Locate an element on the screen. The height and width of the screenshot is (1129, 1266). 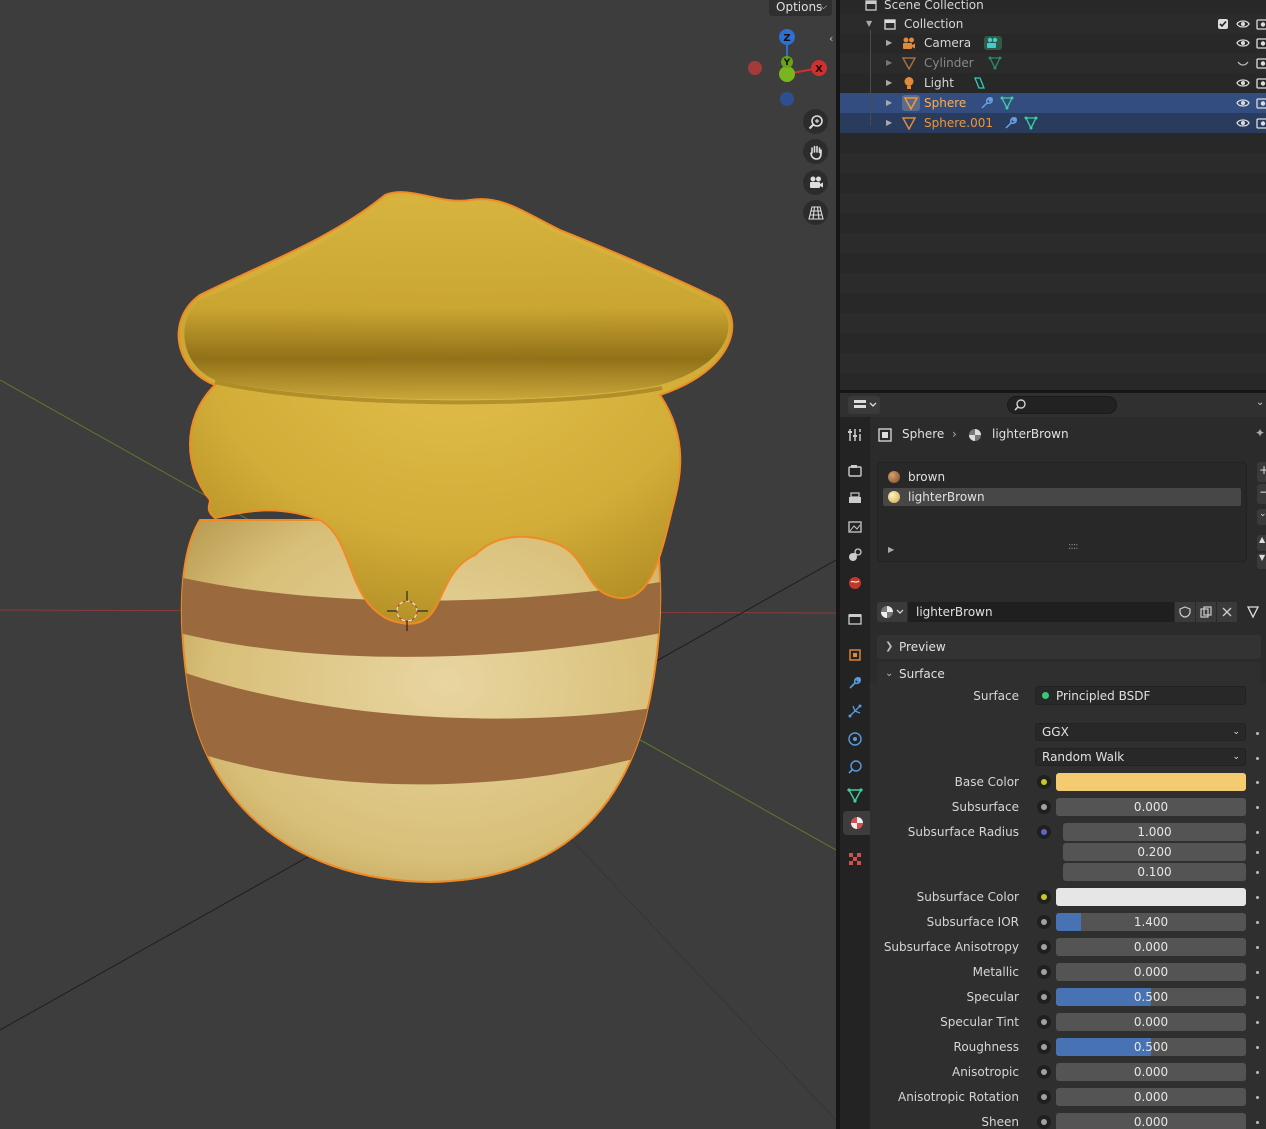
move-slot-up-button: ▲ is located at coordinates (1261, 543).